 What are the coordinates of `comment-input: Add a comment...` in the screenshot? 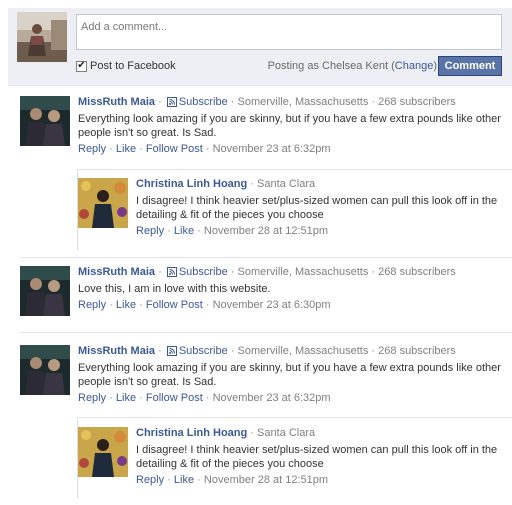 It's located at (289, 32).